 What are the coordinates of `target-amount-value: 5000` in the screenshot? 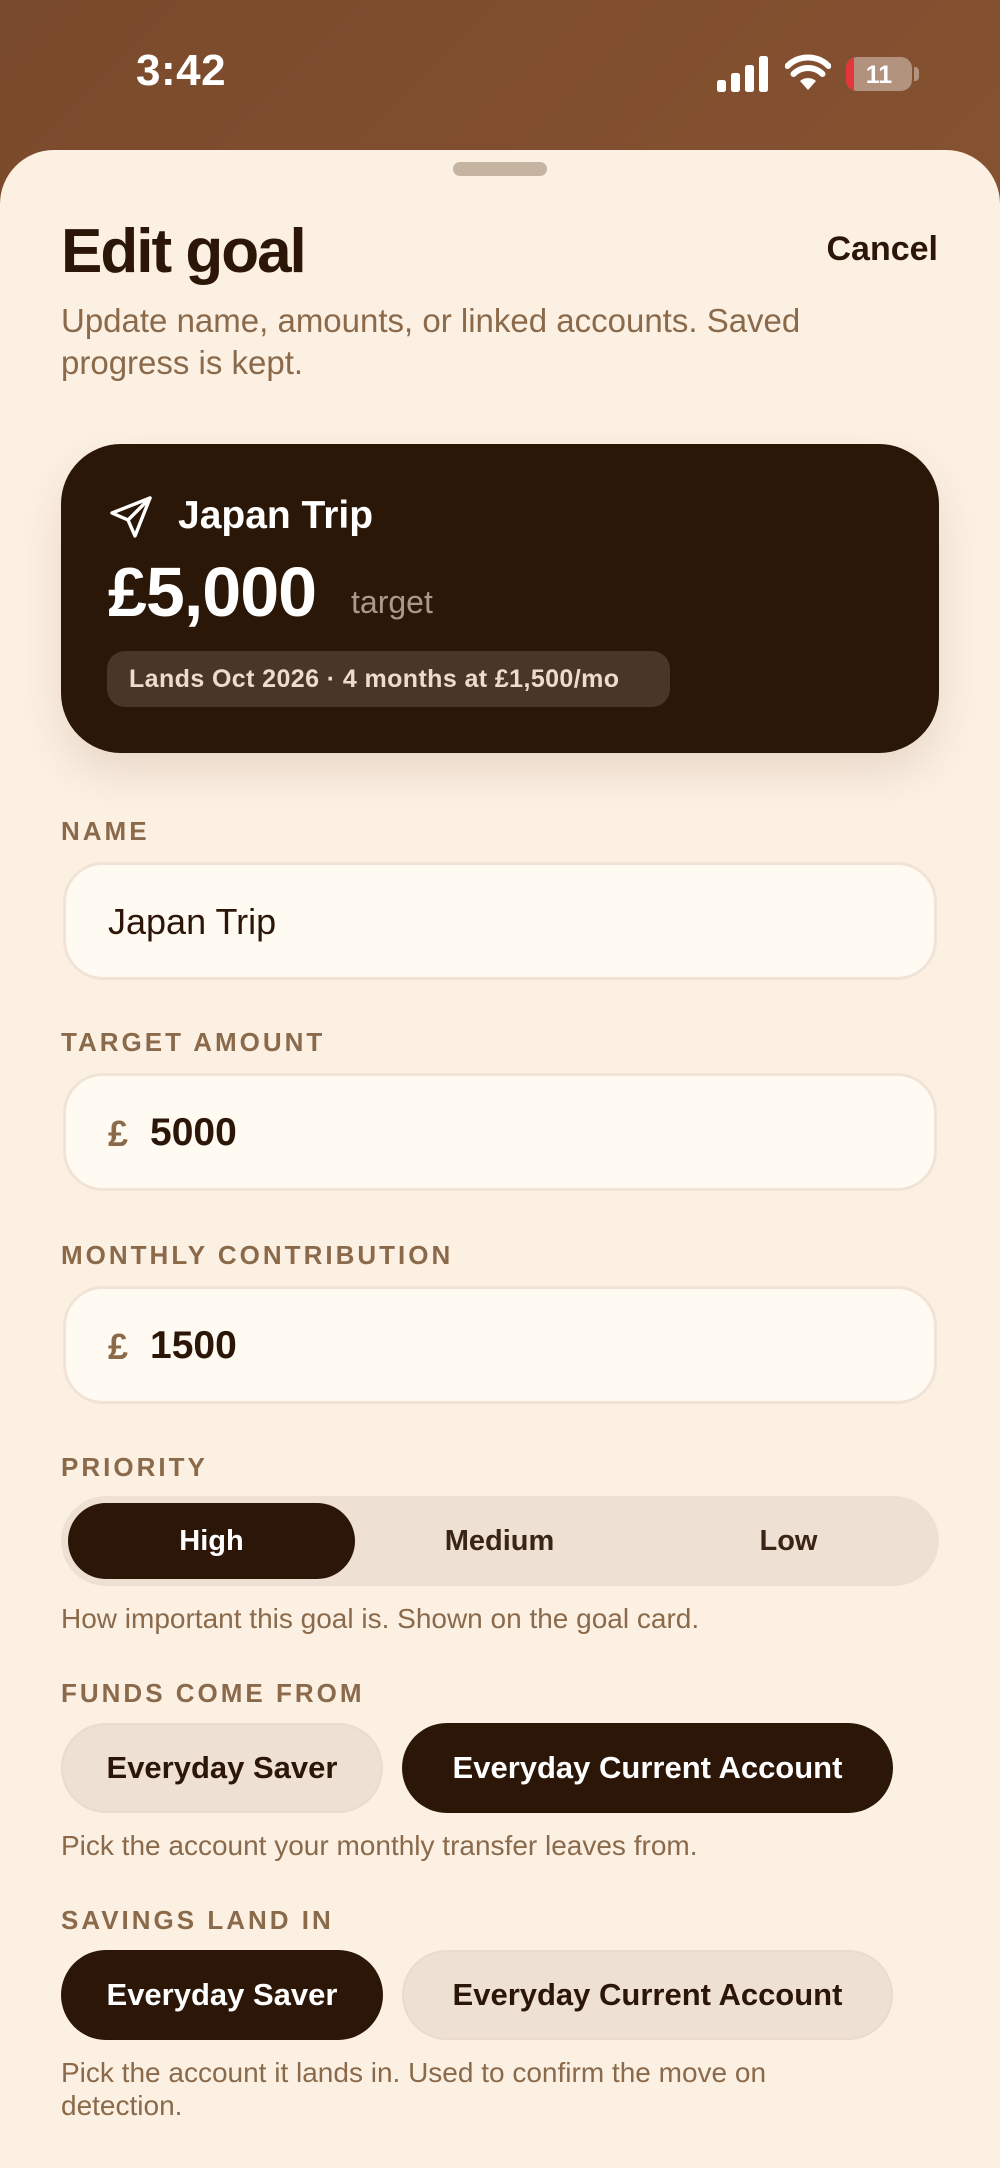 It's located at (193, 1132).